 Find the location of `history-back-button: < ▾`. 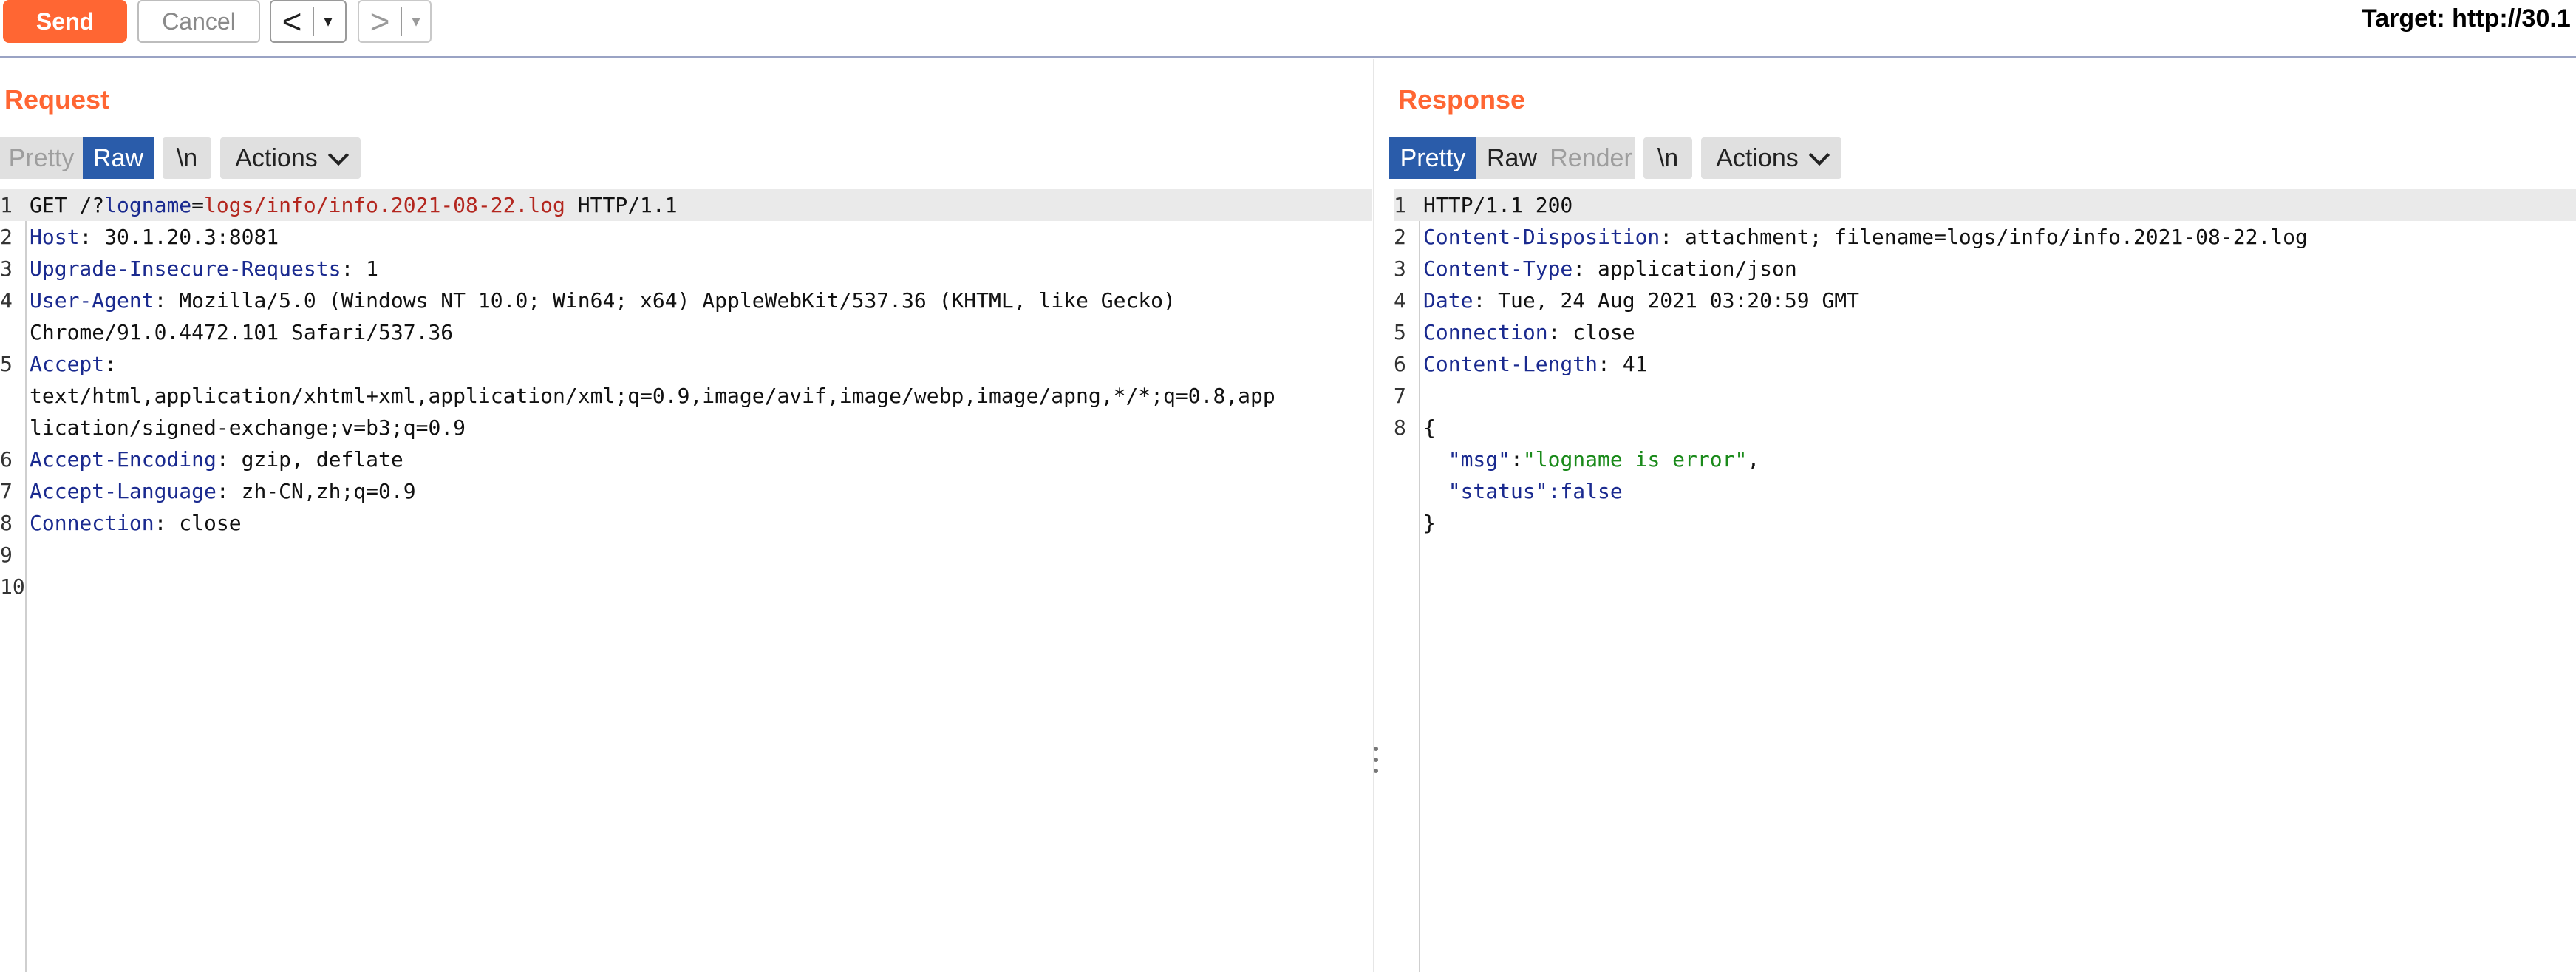

history-back-button: < ▾ is located at coordinates (308, 21).